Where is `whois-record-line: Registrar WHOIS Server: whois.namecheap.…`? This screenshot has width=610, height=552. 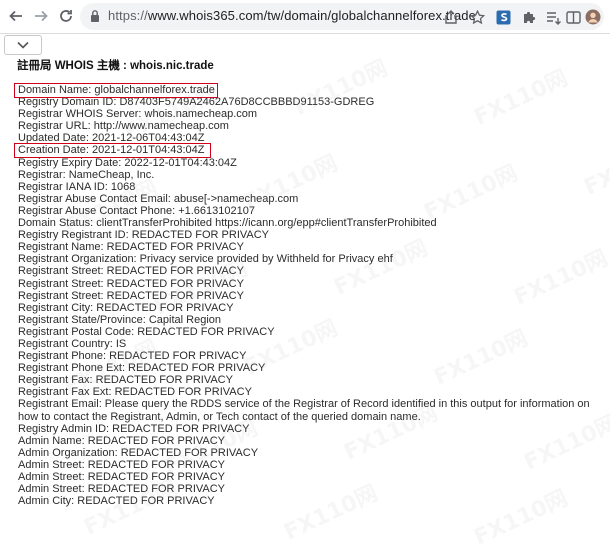
whois-record-line: Registrar WHOIS Server: whois.namecheap.… is located at coordinates (138, 114).